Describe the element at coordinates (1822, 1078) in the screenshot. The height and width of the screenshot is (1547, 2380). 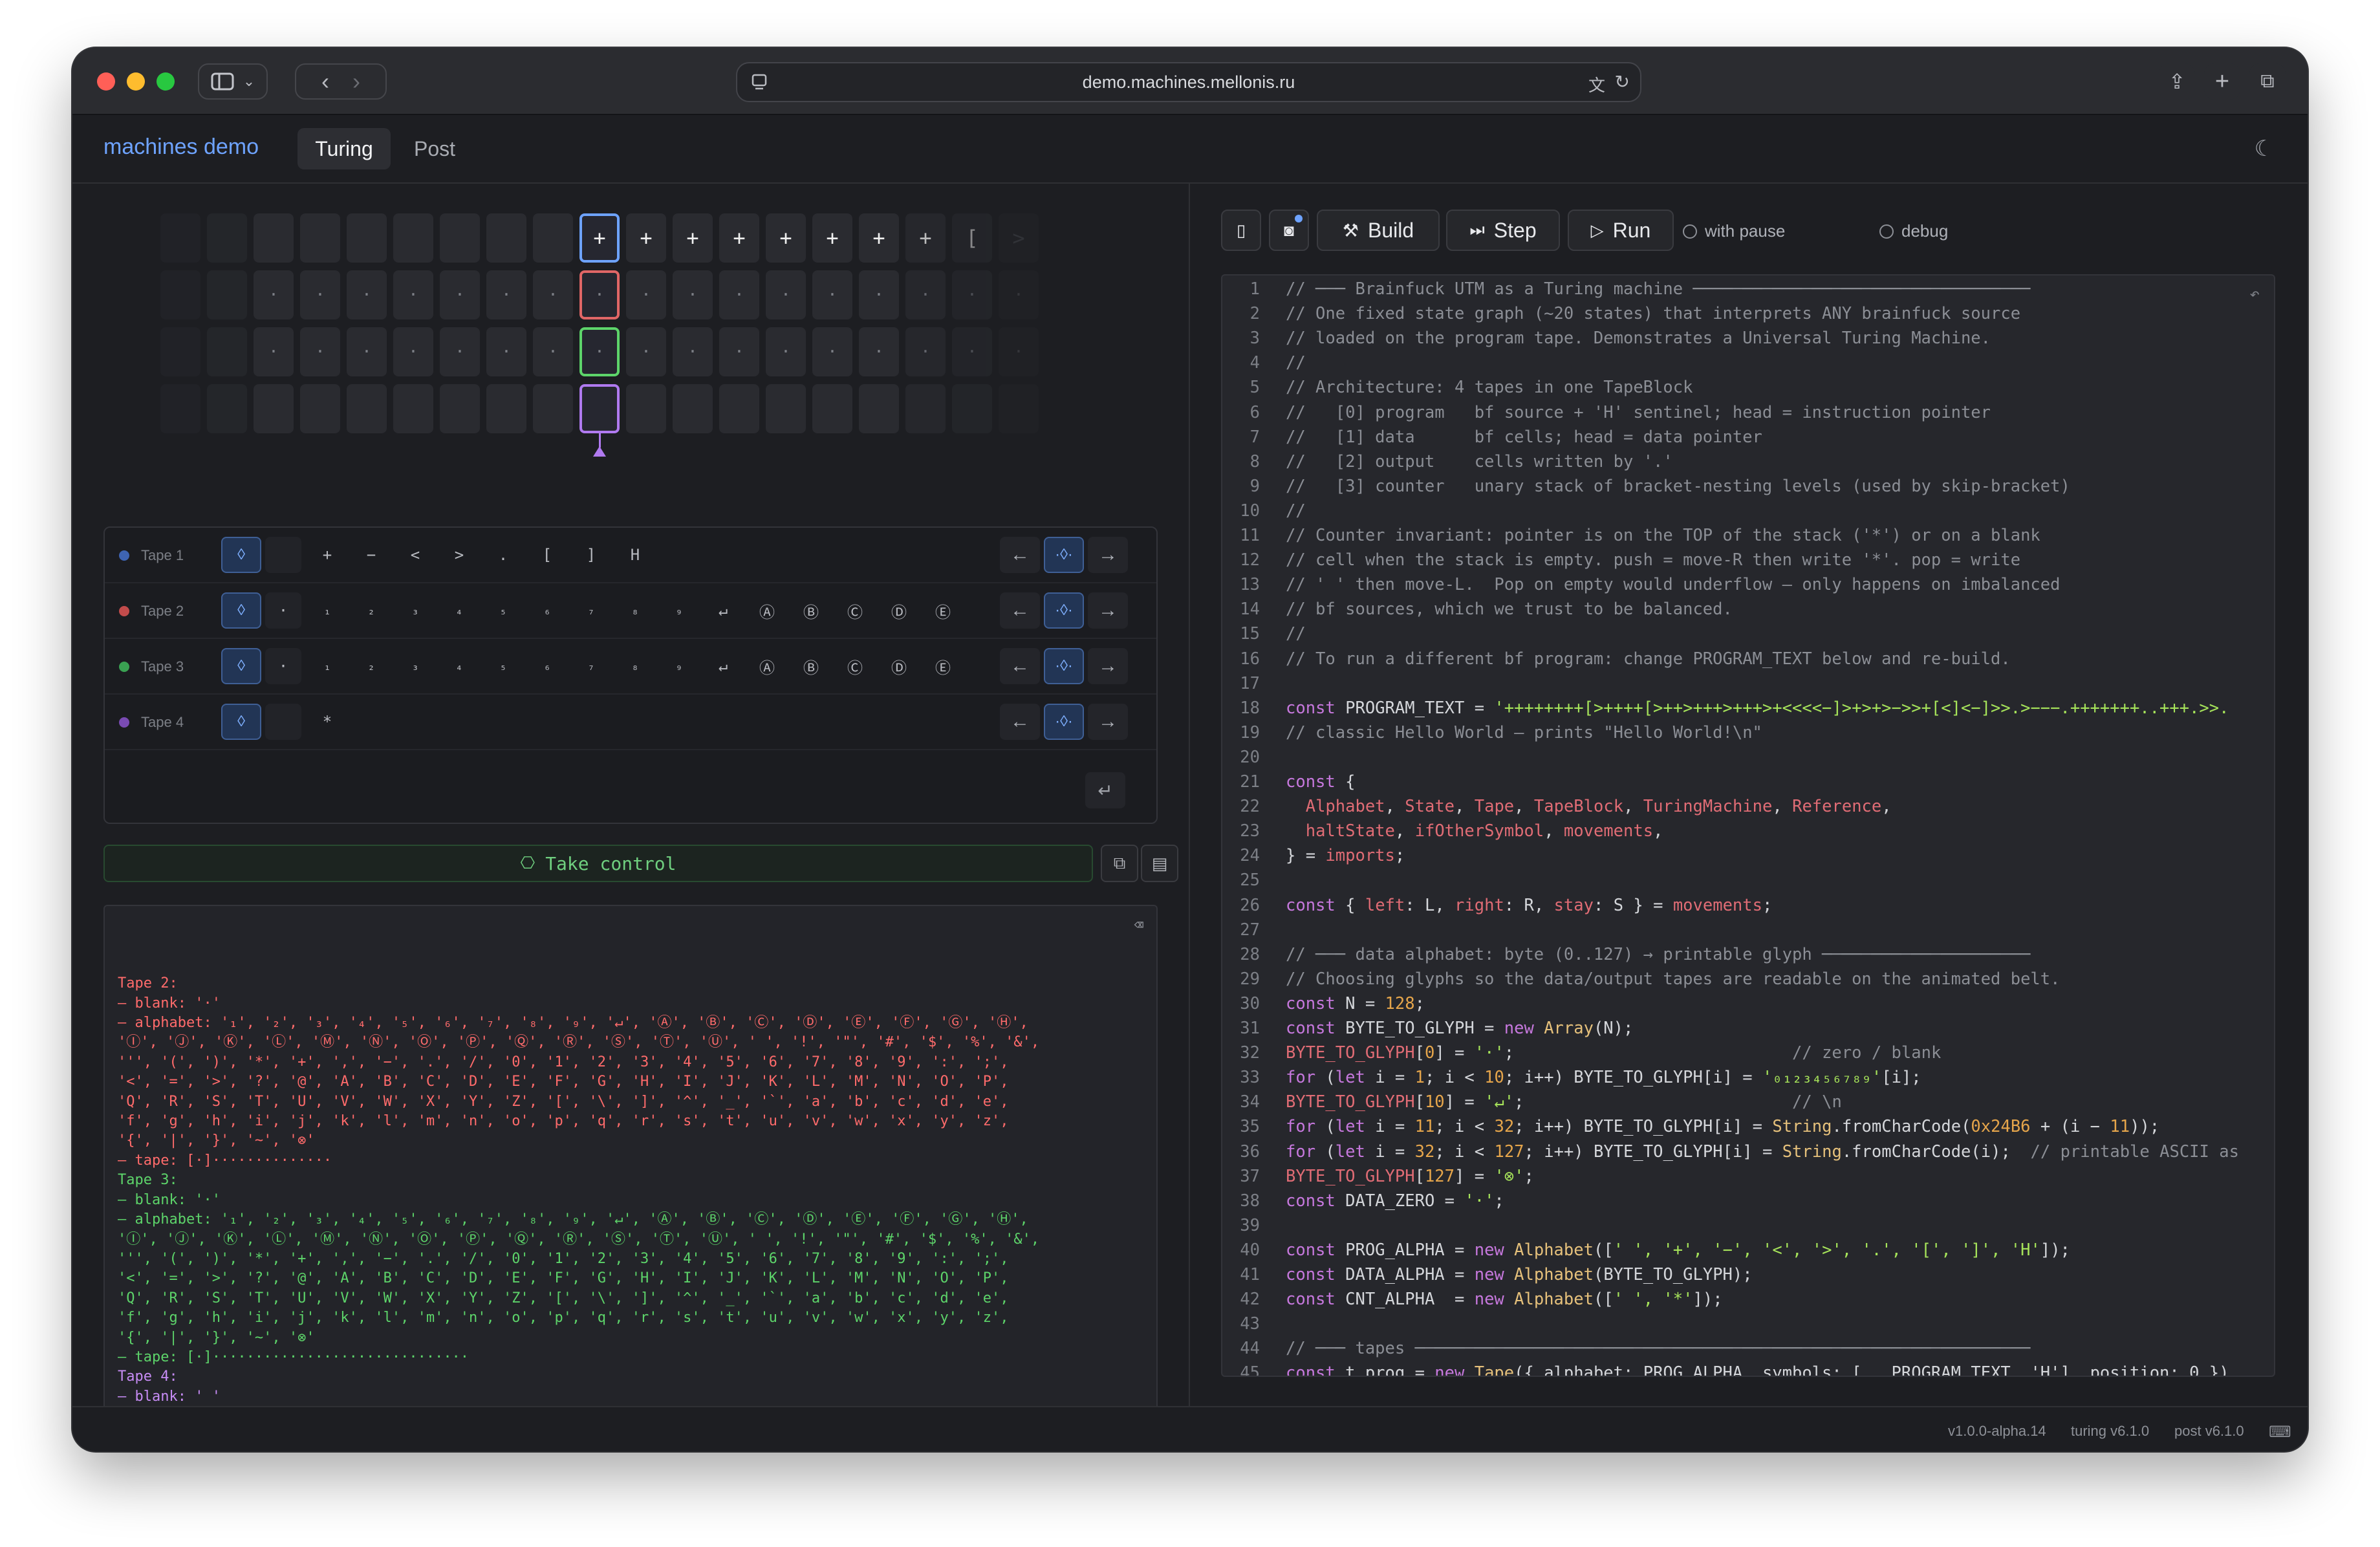
I see `code-token: '₀₁₂₃₄₅₆₇₈₉'` at that location.